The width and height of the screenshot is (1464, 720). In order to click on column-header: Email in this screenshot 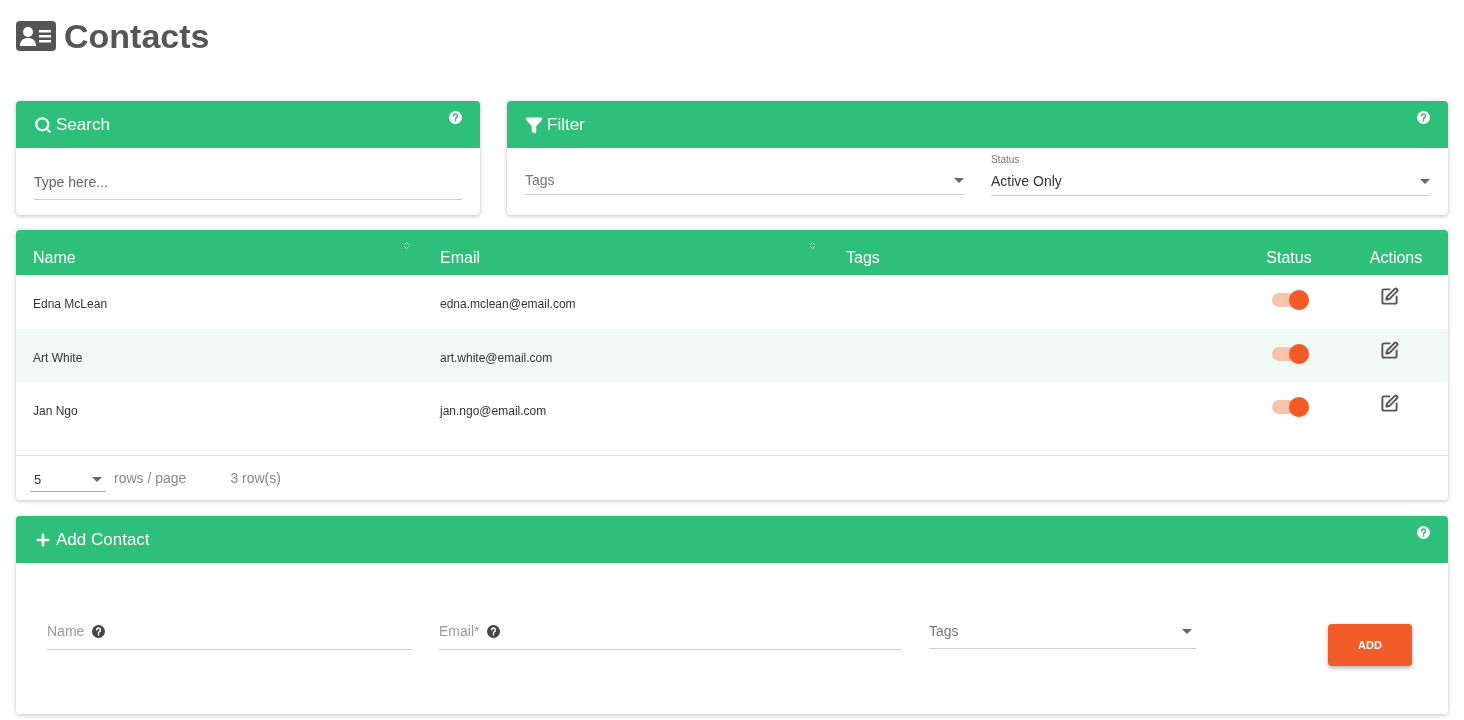, I will do `click(460, 258)`.